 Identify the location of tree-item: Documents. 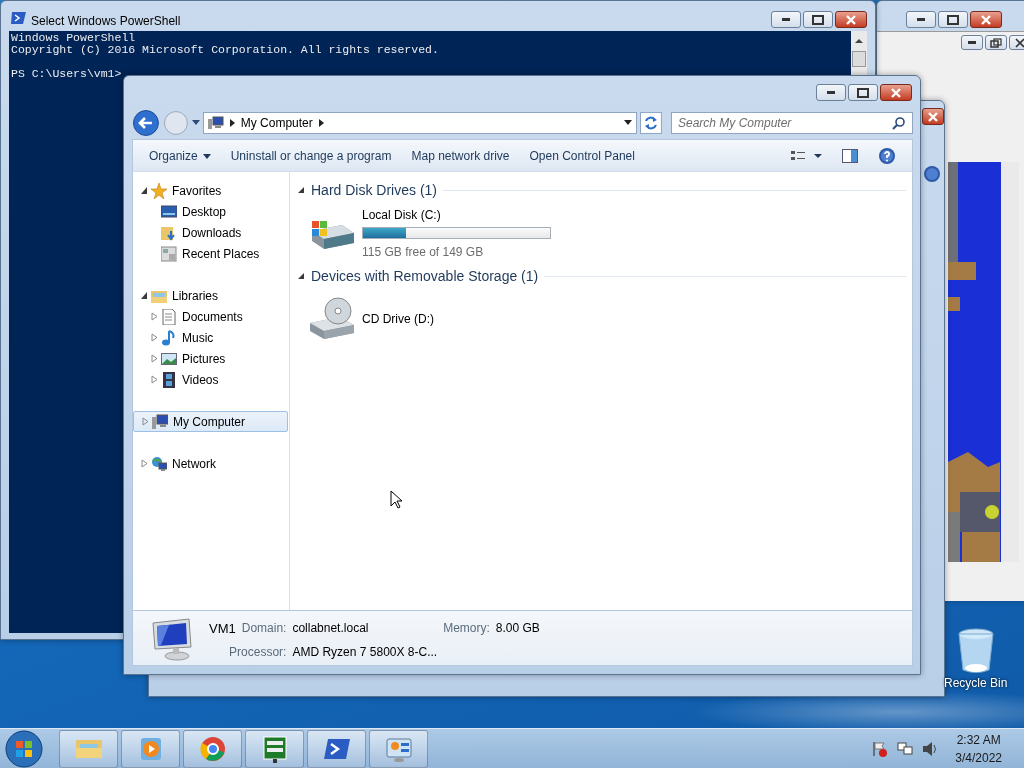
(210, 316).